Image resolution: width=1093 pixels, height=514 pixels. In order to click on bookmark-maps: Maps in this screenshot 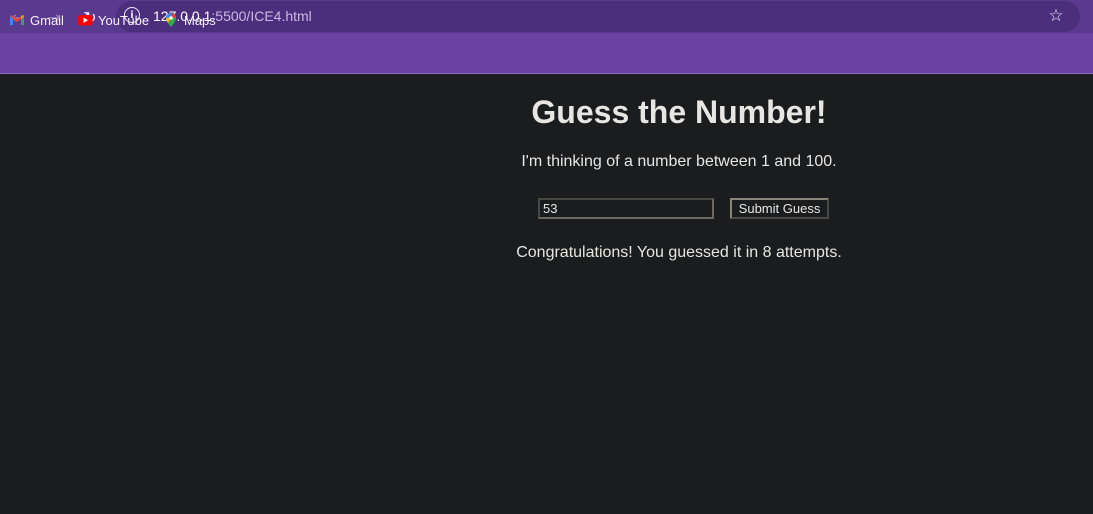, I will do `click(189, 20)`.